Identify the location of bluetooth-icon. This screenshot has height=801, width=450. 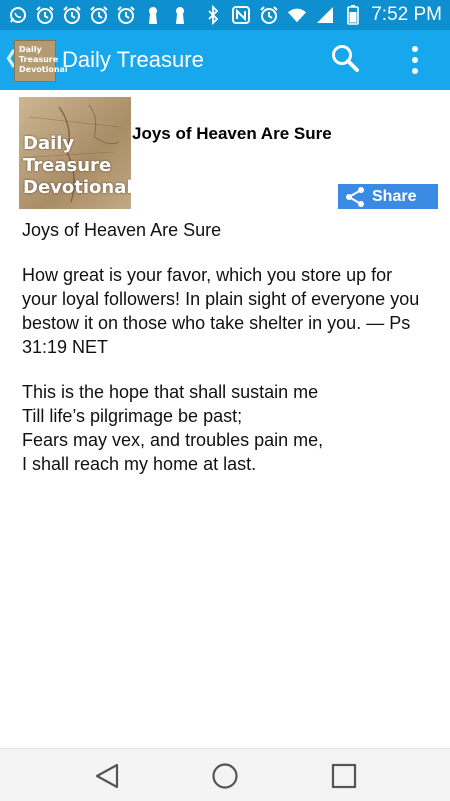
(213, 15).